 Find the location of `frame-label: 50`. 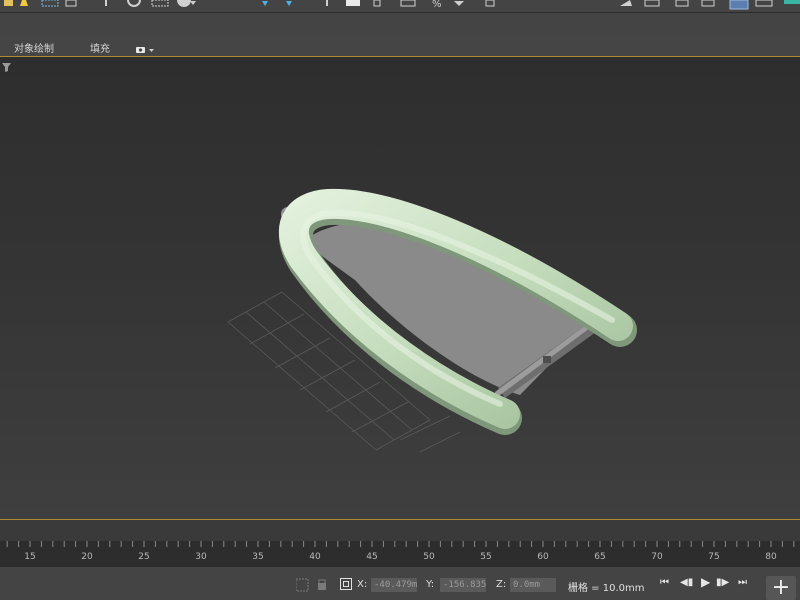

frame-label: 50 is located at coordinates (429, 557).